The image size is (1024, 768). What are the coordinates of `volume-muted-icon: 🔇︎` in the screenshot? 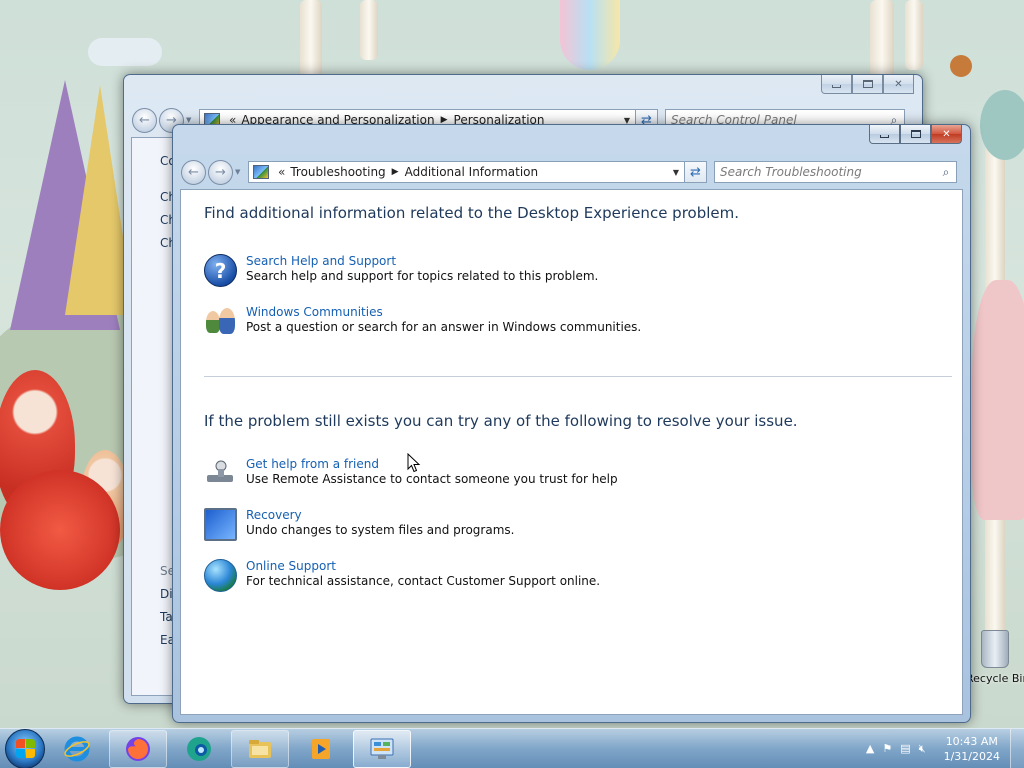 It's located at (922, 749).